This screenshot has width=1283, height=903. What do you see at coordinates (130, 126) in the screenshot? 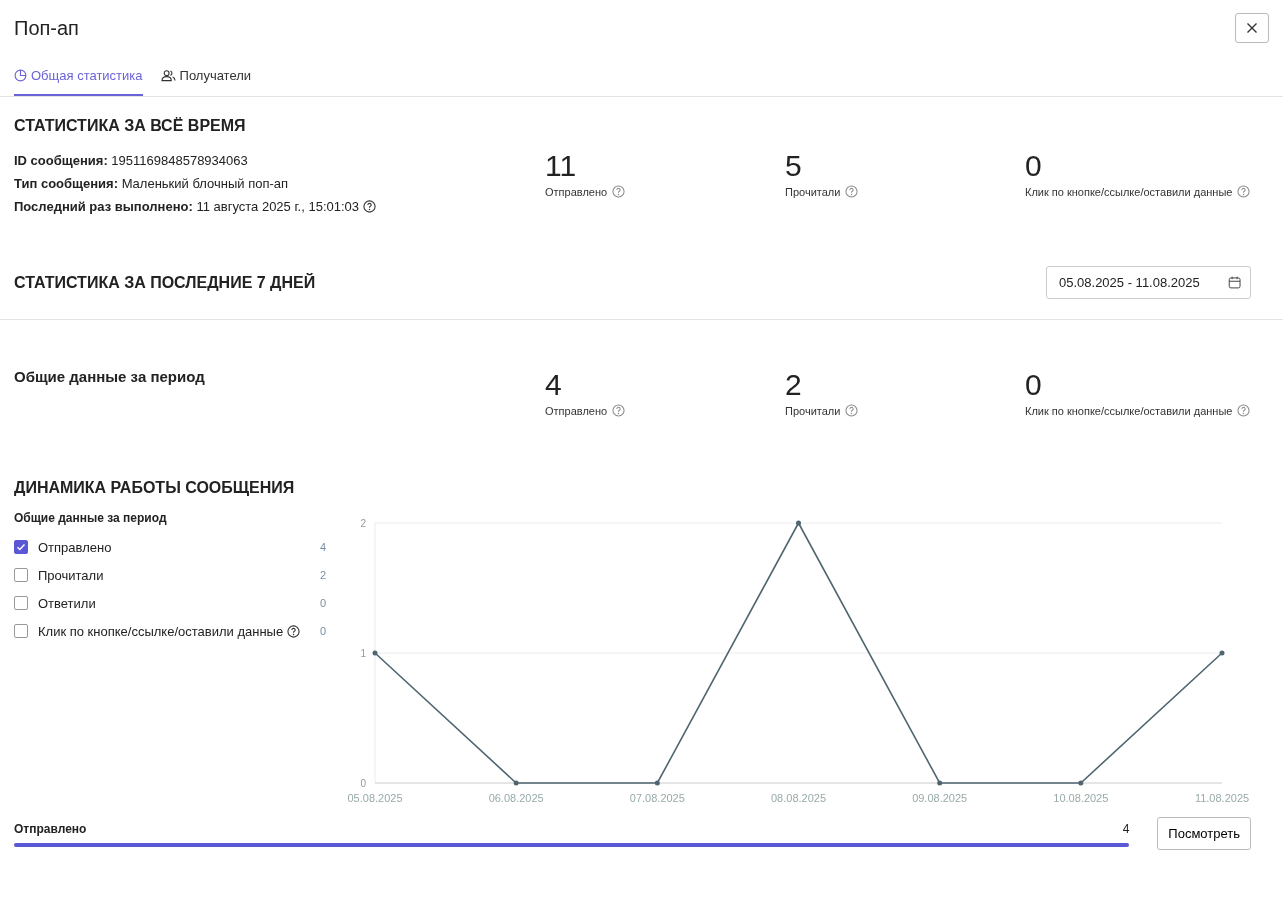
I see `section-heading: СТАТИСТИКА ЗА ВСЁ ВРЕМЯ` at bounding box center [130, 126].